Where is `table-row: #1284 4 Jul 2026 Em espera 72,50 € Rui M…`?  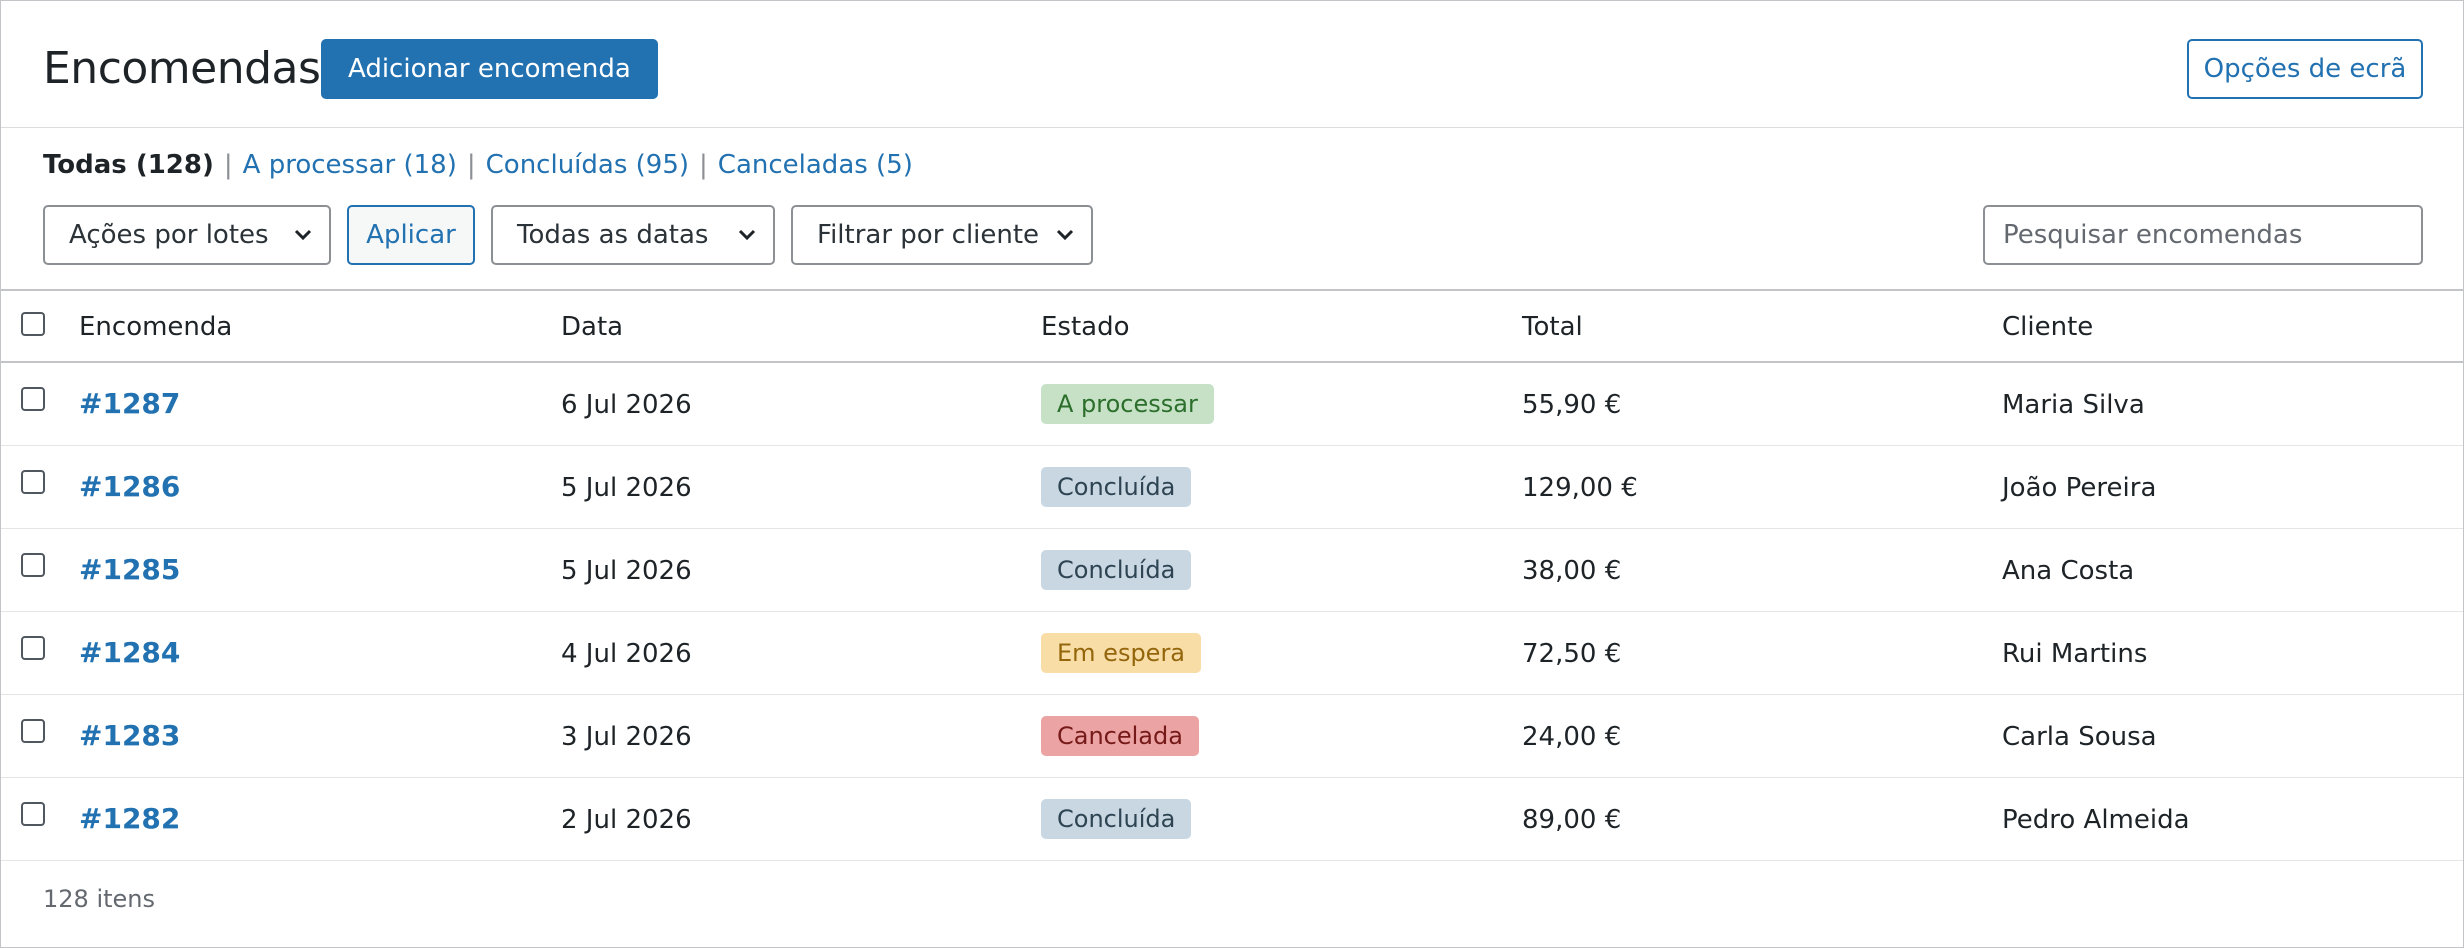
table-row: #1284 4 Jul 2026 Em espera 72,50 € Rui M… is located at coordinates (1232, 653).